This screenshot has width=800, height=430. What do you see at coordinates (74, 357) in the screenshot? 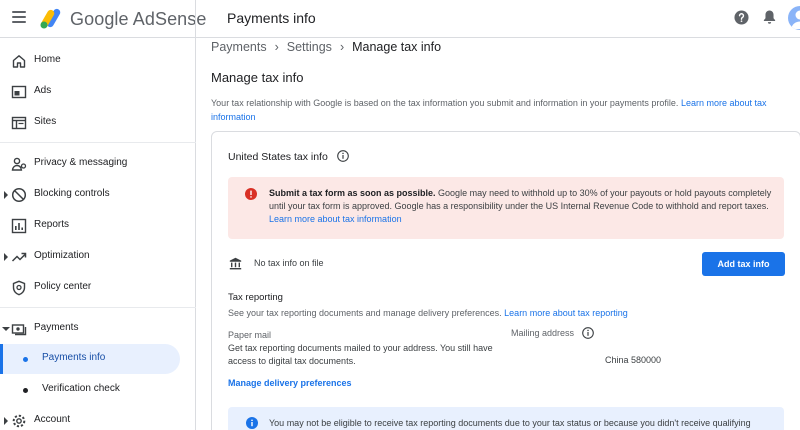
I see `sidebar-item-label: Payments info` at bounding box center [74, 357].